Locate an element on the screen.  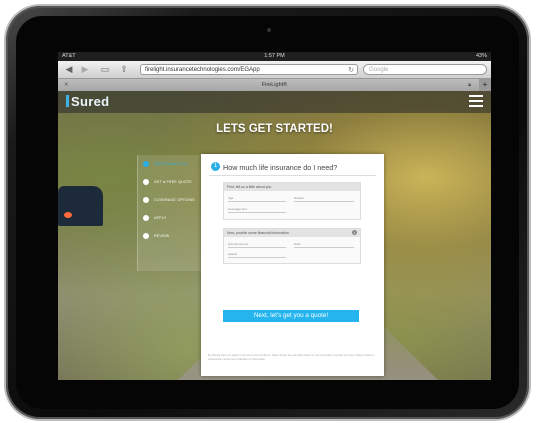
share-icon: ⇪ is located at coordinates (124, 69).